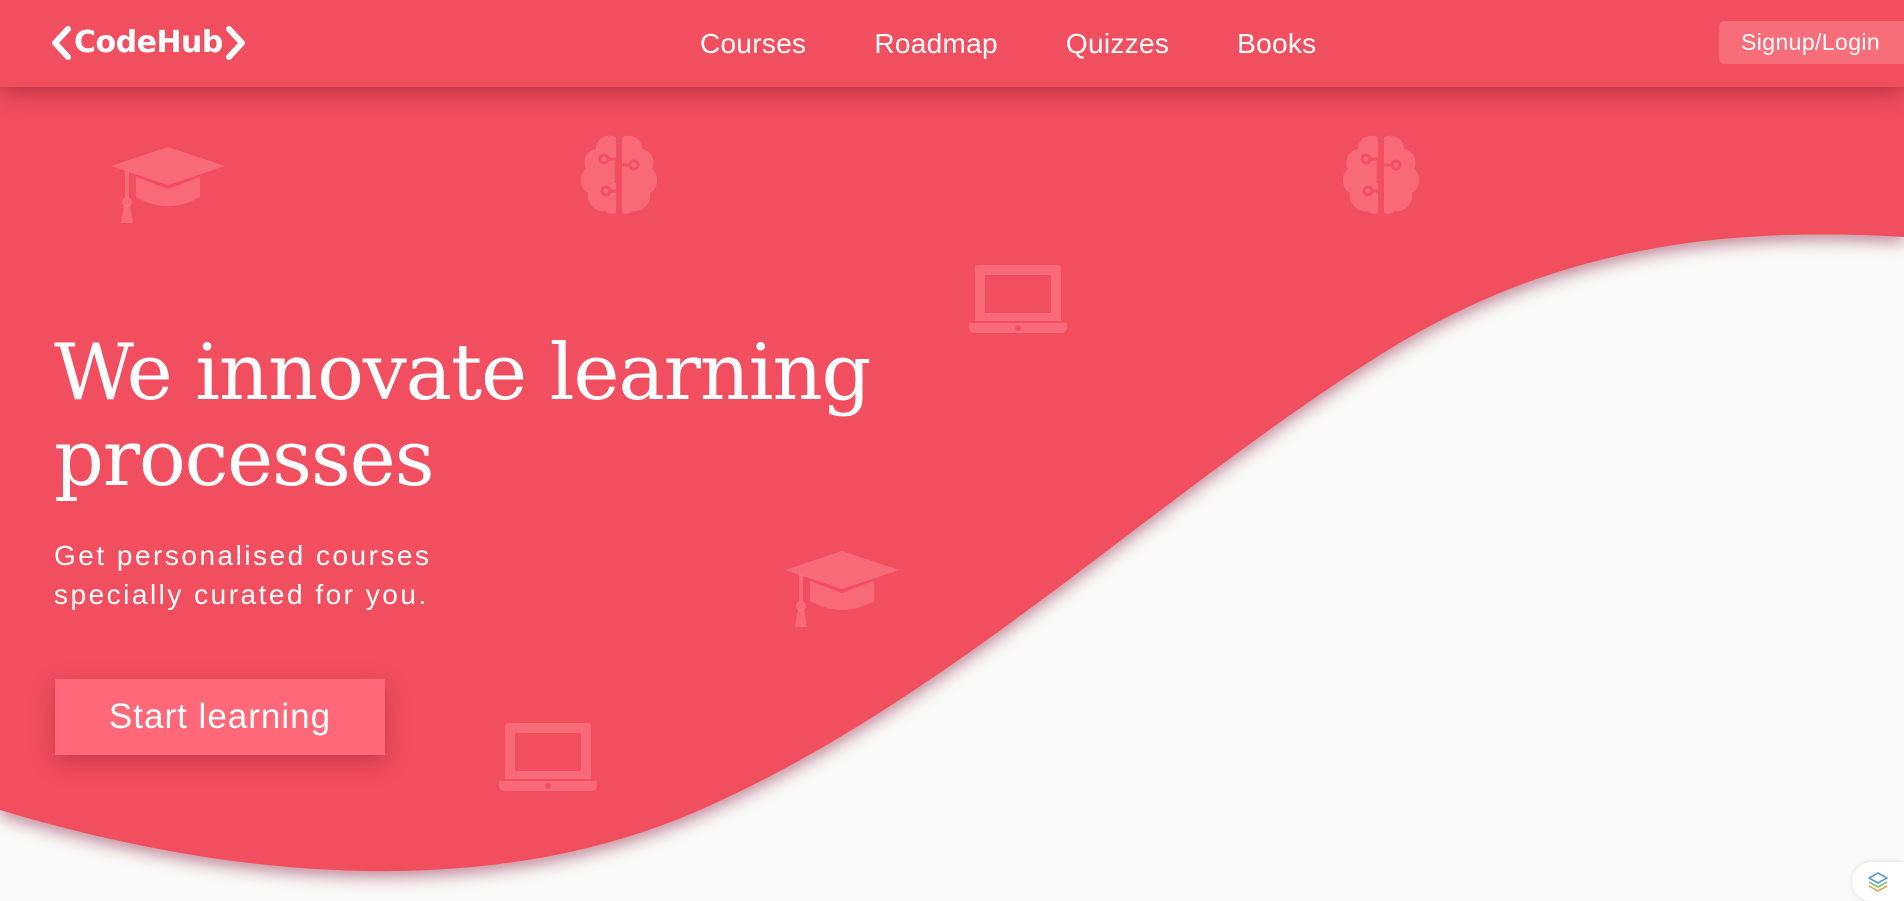 The width and height of the screenshot is (1904, 901). I want to click on hero-headline: We innovate learning processes, so click(462, 416).